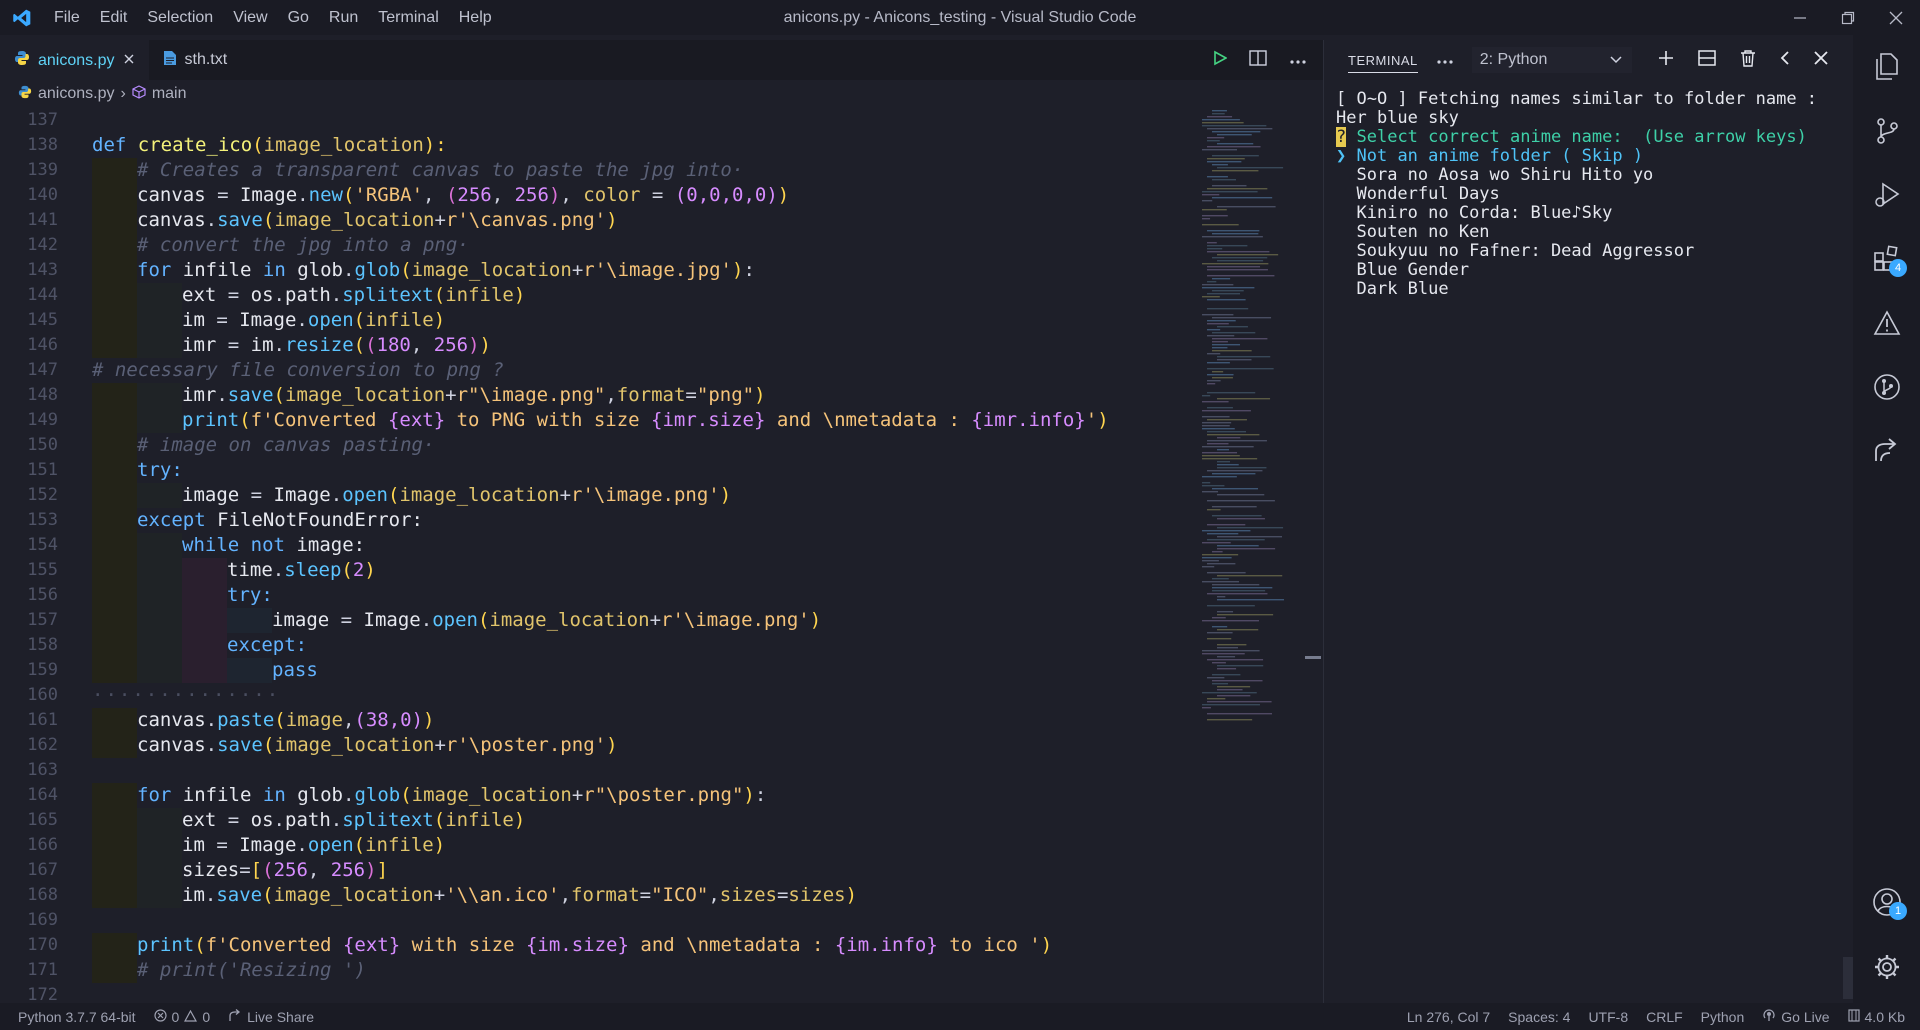  Describe the element at coordinates (1886, 967) in the screenshot. I see `gear-icon` at that location.